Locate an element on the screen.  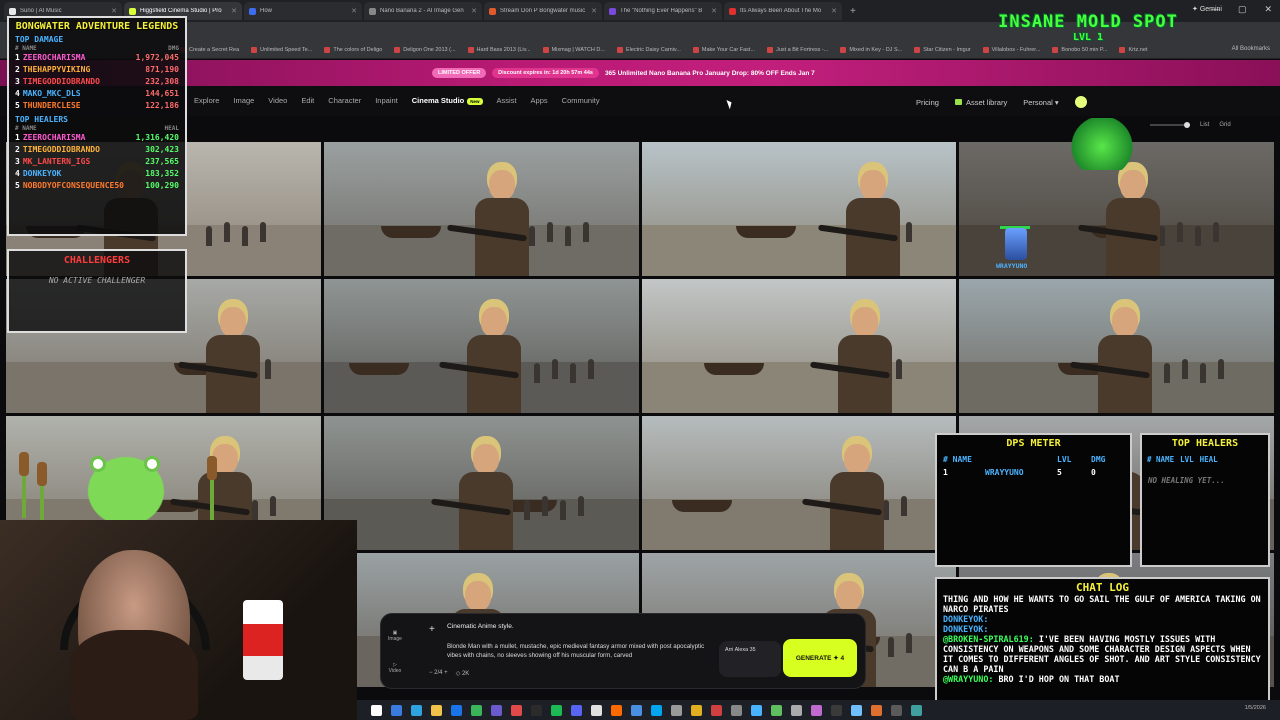
nav-link-cinema-studio: Cinema Studio New is located at coordinates (447, 100).